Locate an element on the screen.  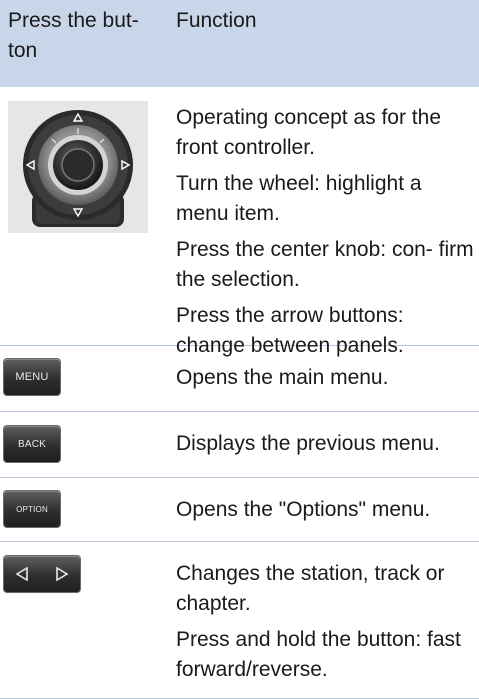
left-right-arrows-icon is located at coordinates (42, 574).